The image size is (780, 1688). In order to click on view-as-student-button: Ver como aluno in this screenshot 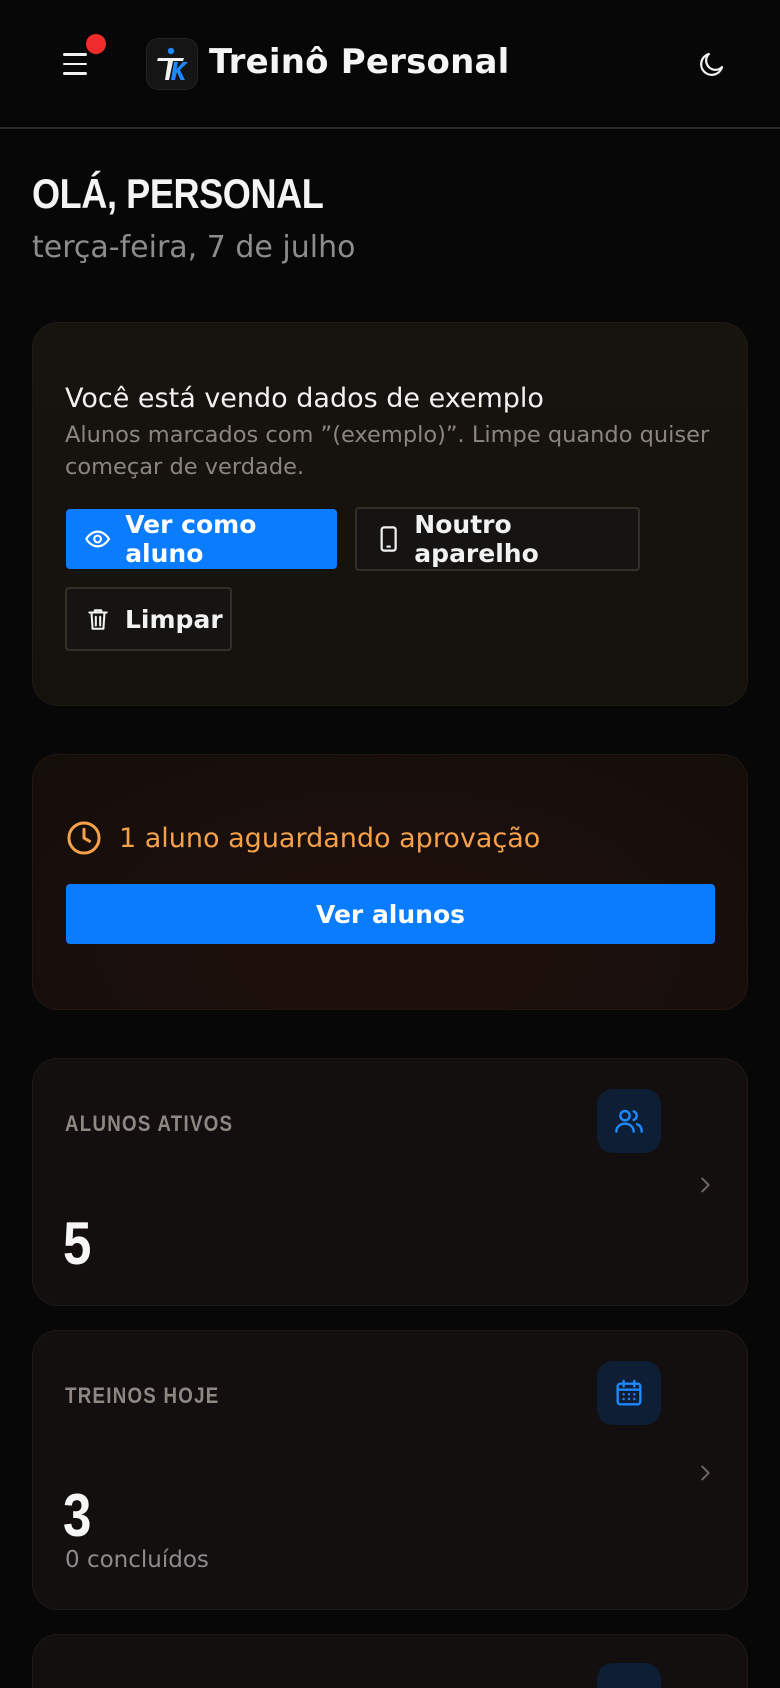, I will do `click(201, 539)`.